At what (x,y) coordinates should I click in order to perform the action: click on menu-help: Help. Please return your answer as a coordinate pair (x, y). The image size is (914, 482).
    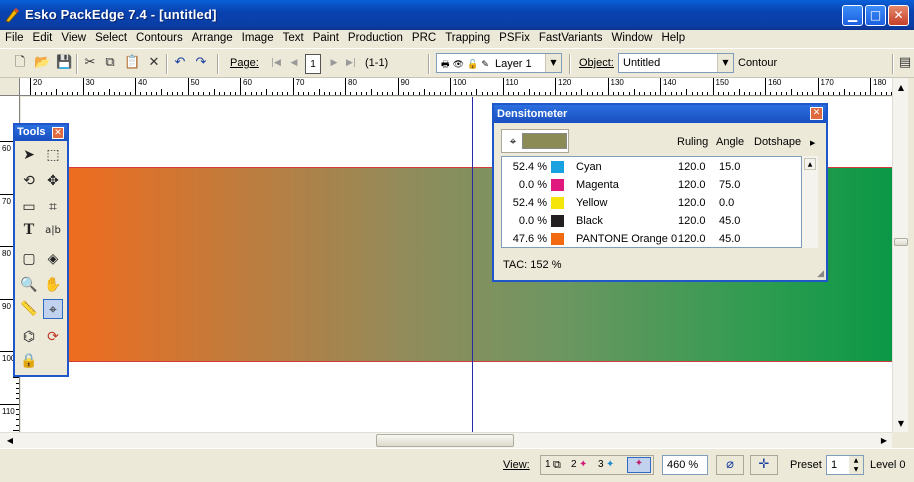
    Looking at the image, I should click on (672, 37).